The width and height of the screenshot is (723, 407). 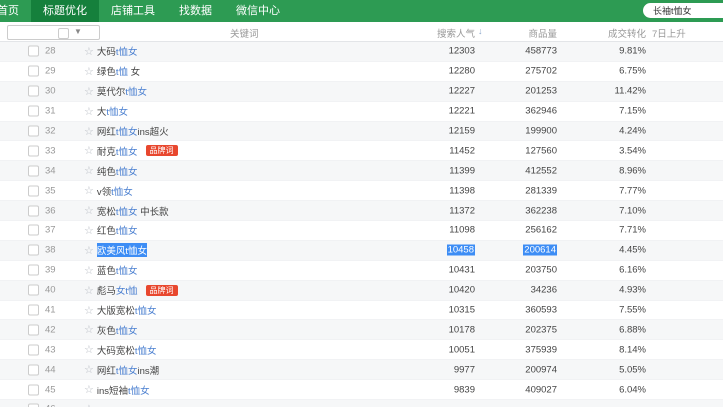 I want to click on keyword-text: 蓝色t恤女, so click(x=117, y=272).